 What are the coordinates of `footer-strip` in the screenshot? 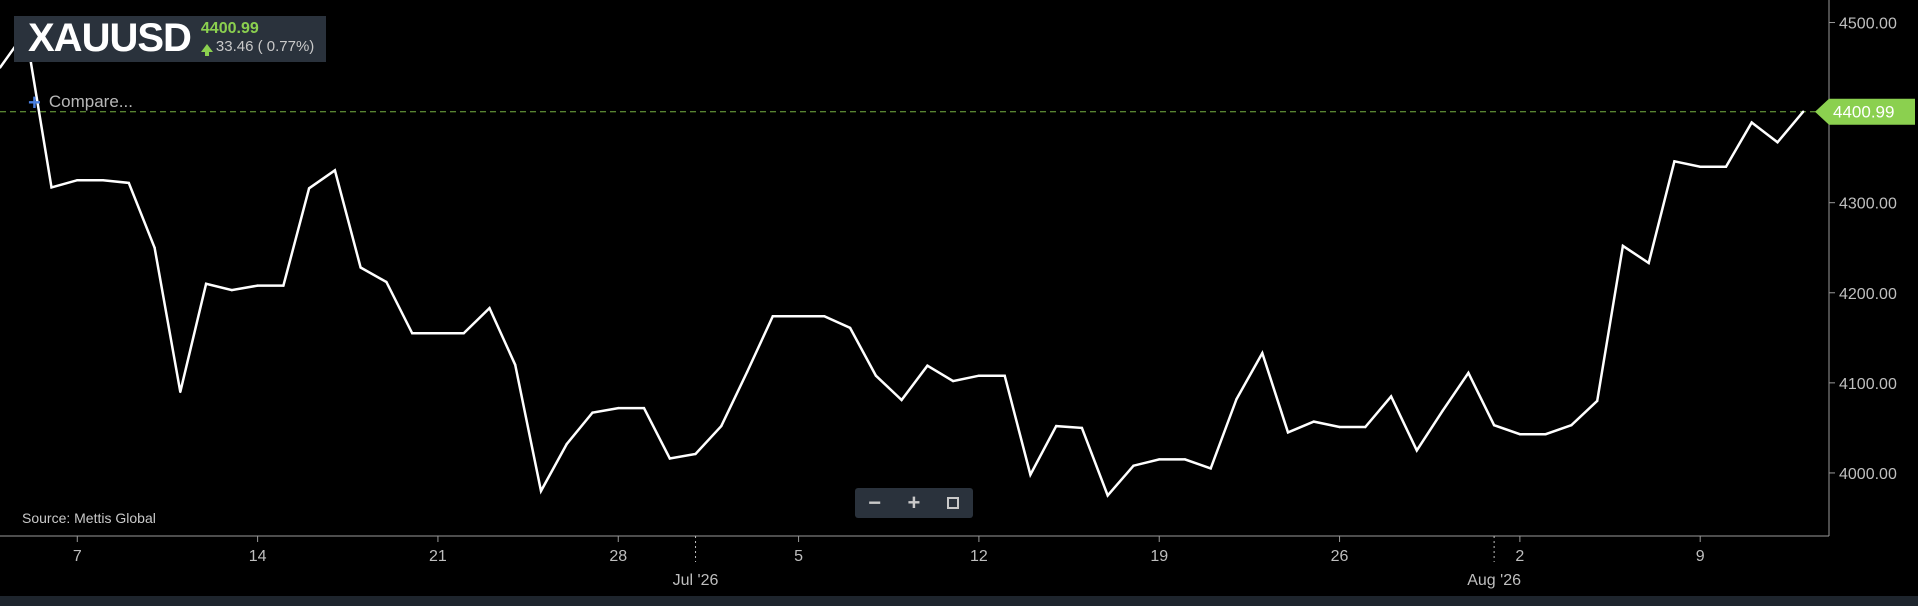 It's located at (959, 601).